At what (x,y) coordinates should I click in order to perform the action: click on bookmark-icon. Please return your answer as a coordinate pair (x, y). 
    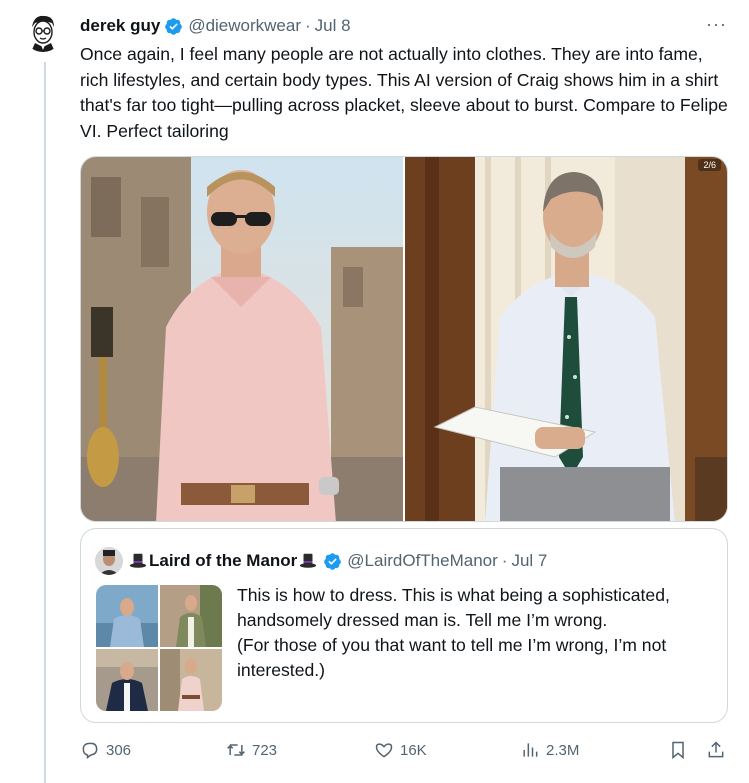
    Looking at the image, I should click on (678, 750).